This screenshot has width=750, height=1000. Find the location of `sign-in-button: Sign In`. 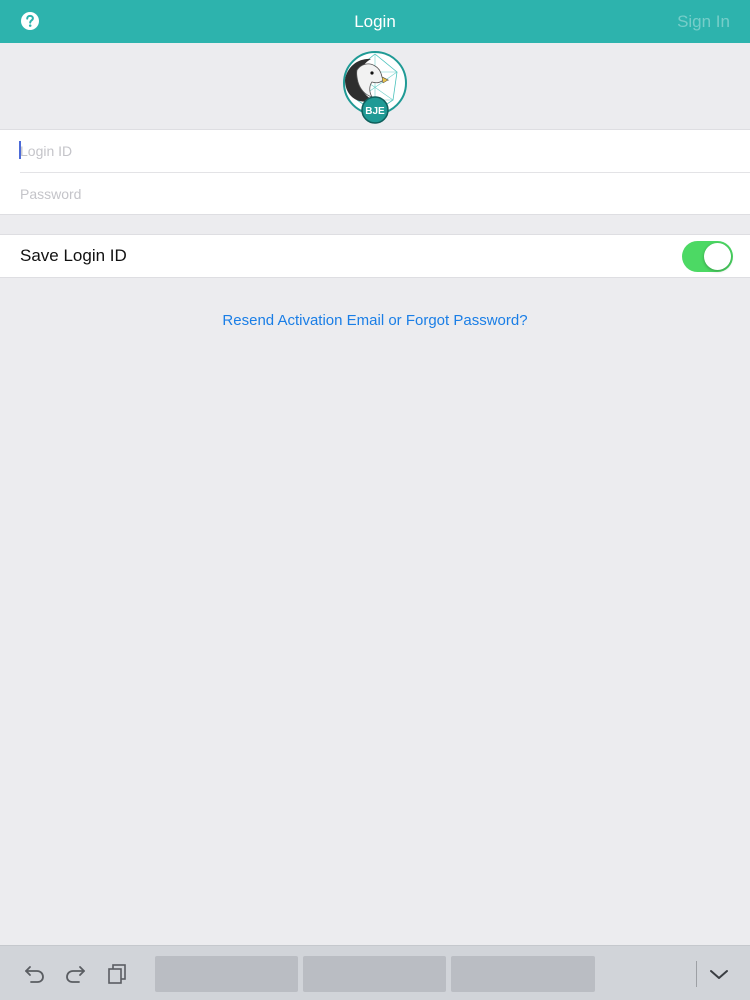

sign-in-button: Sign In is located at coordinates (703, 21).